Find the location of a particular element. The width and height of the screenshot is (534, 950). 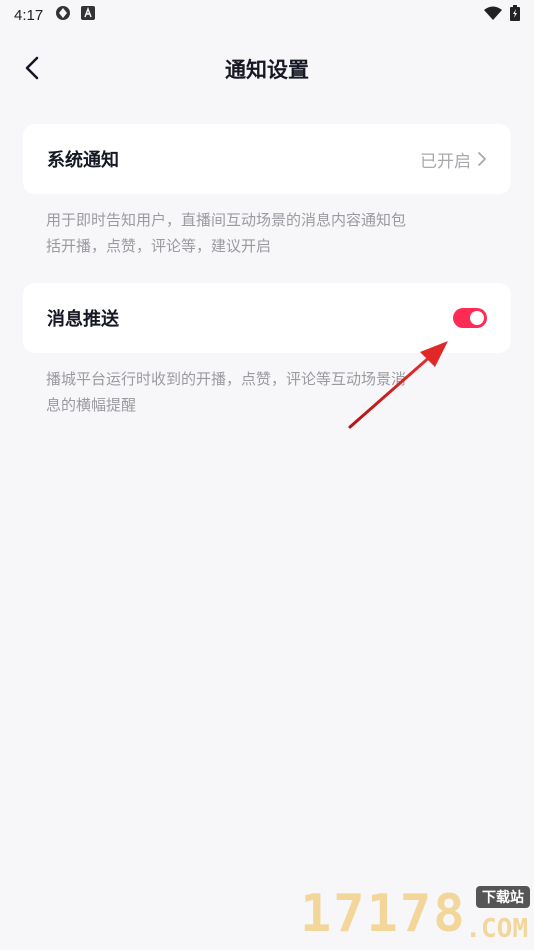

status-time: 4:17 is located at coordinates (29, 15).